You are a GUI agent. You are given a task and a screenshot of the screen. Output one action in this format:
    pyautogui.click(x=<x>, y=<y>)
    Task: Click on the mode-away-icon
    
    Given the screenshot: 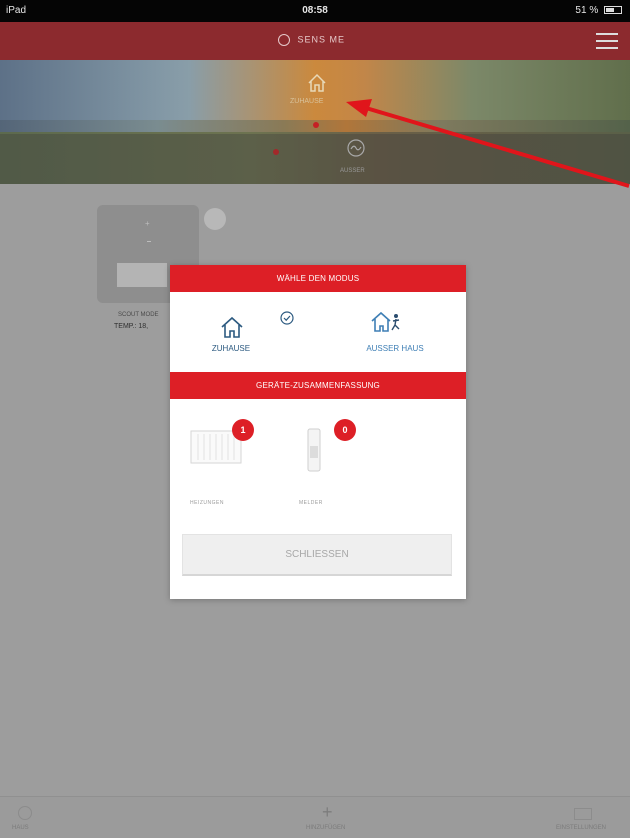 What is the action you would take?
    pyautogui.click(x=387, y=322)
    